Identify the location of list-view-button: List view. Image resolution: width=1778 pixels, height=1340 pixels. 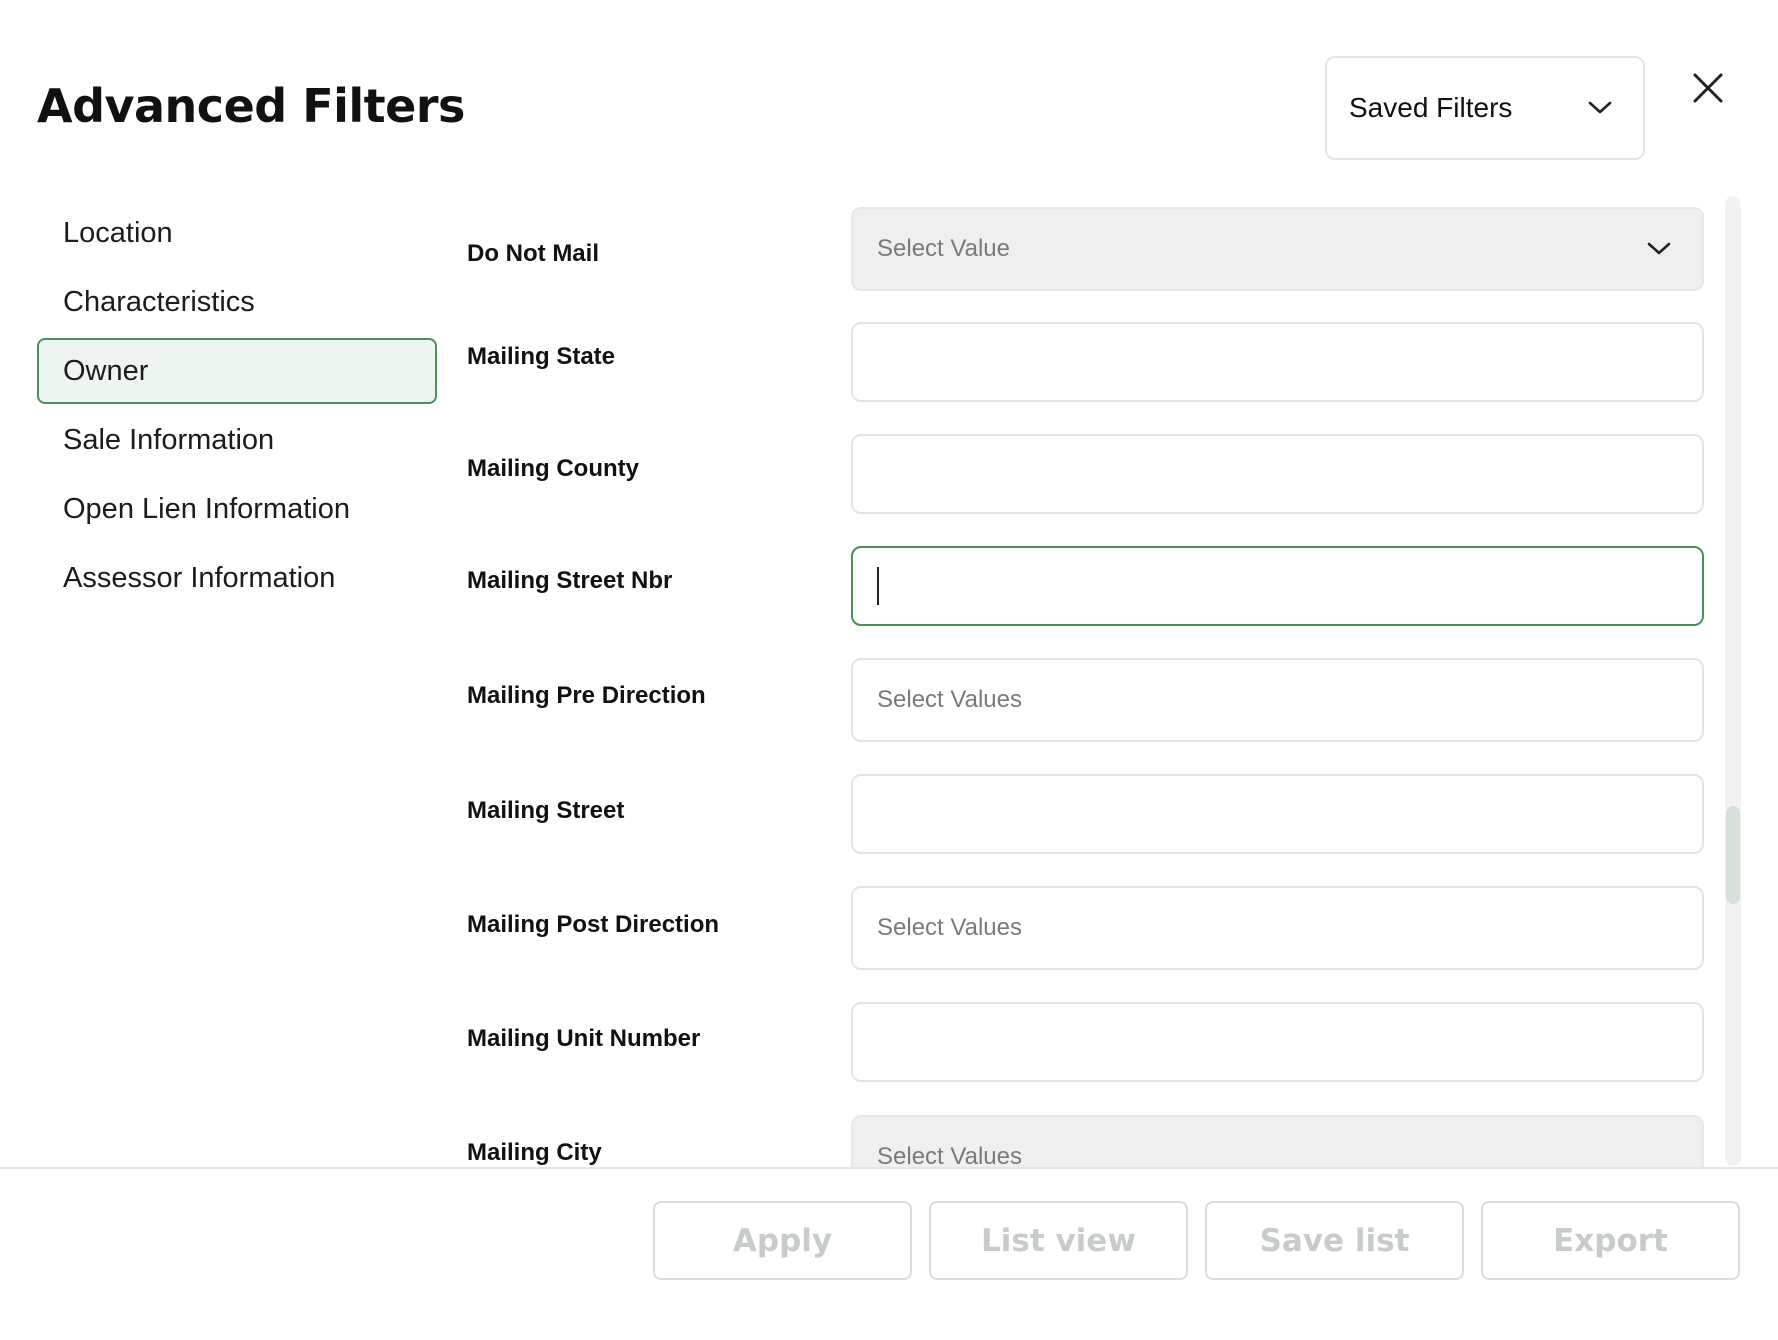
(1058, 1240).